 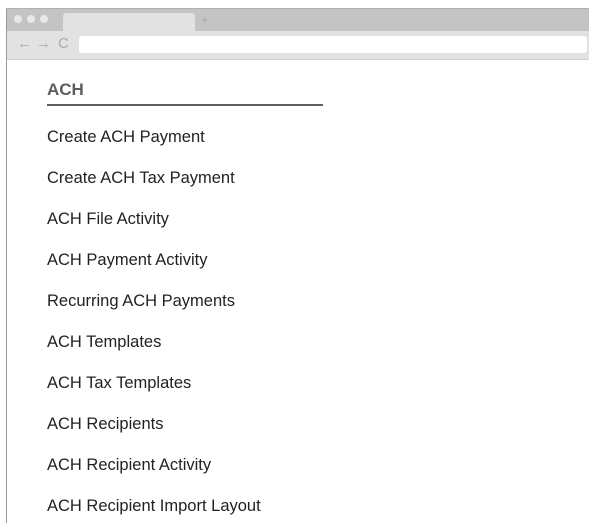 I want to click on browser-toolbar: ← → C, so click(x=298, y=45).